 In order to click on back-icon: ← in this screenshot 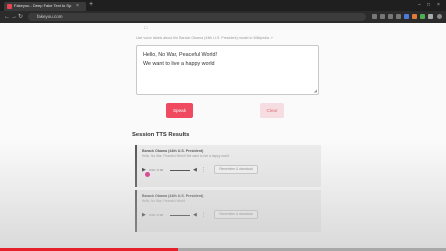, I will do `click(7, 17)`.